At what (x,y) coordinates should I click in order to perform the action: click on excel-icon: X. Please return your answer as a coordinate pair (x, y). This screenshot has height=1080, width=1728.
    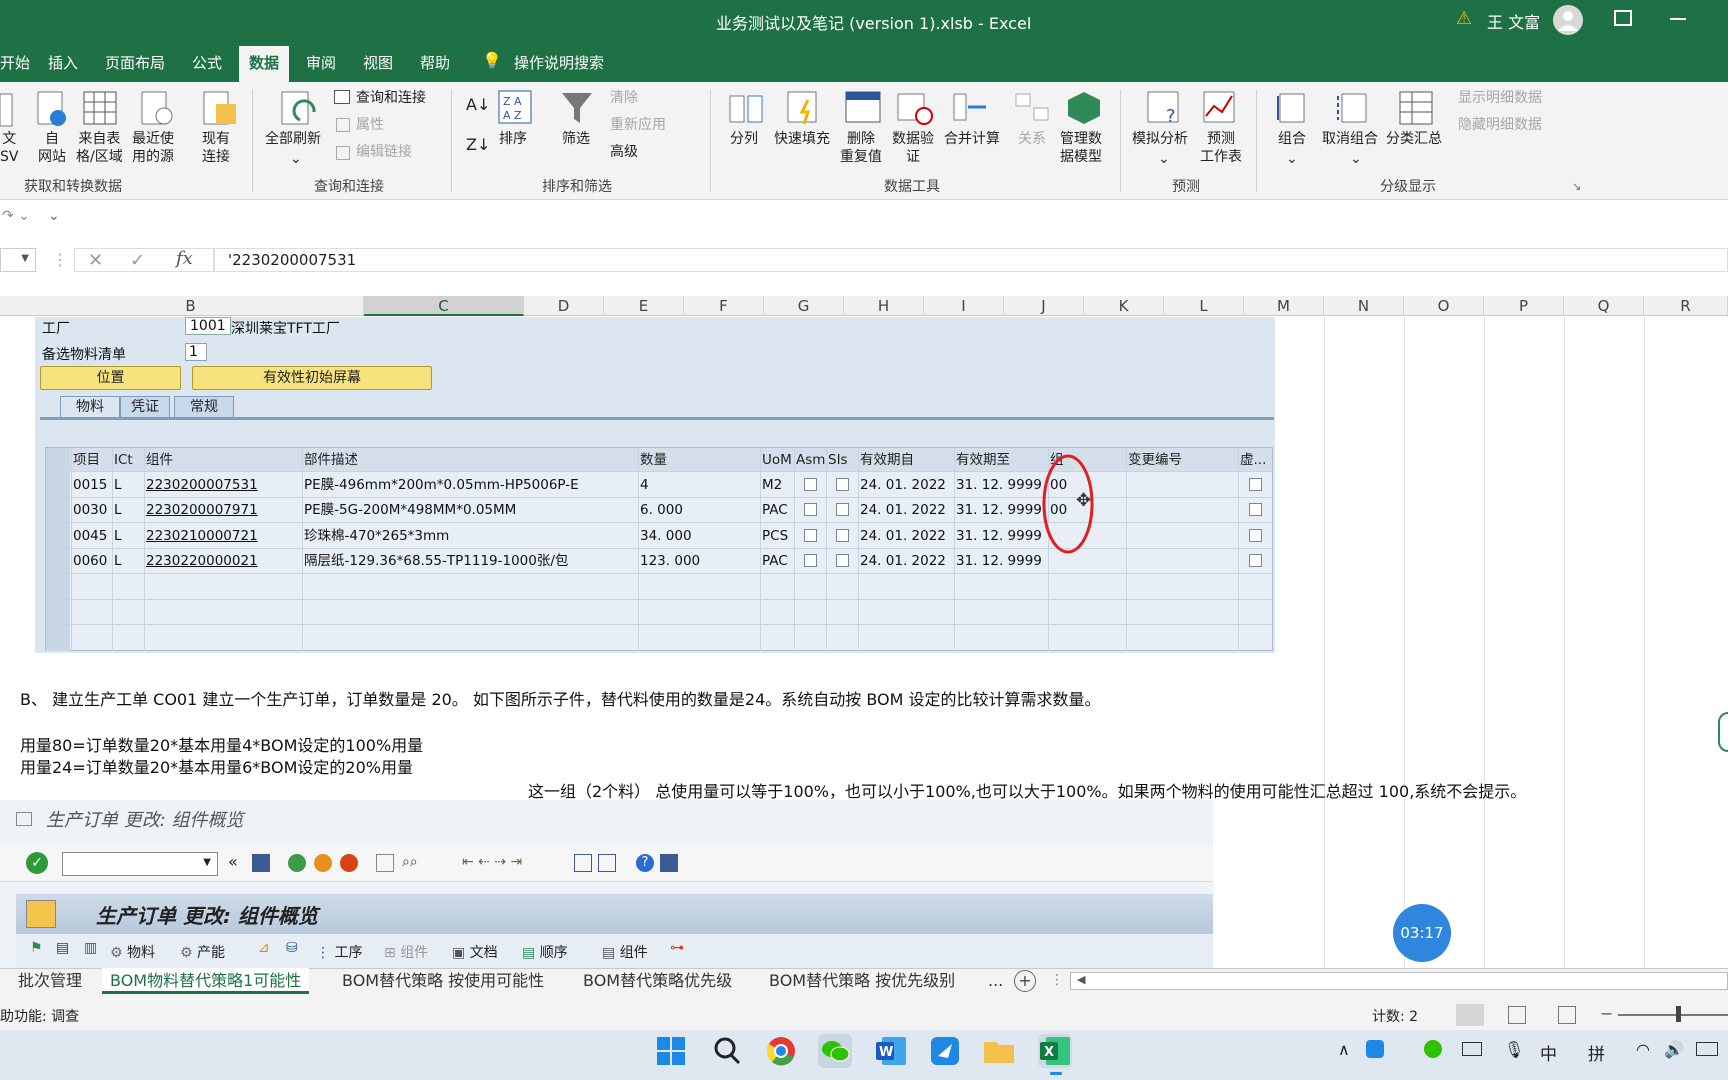
    Looking at the image, I should click on (1055, 1051).